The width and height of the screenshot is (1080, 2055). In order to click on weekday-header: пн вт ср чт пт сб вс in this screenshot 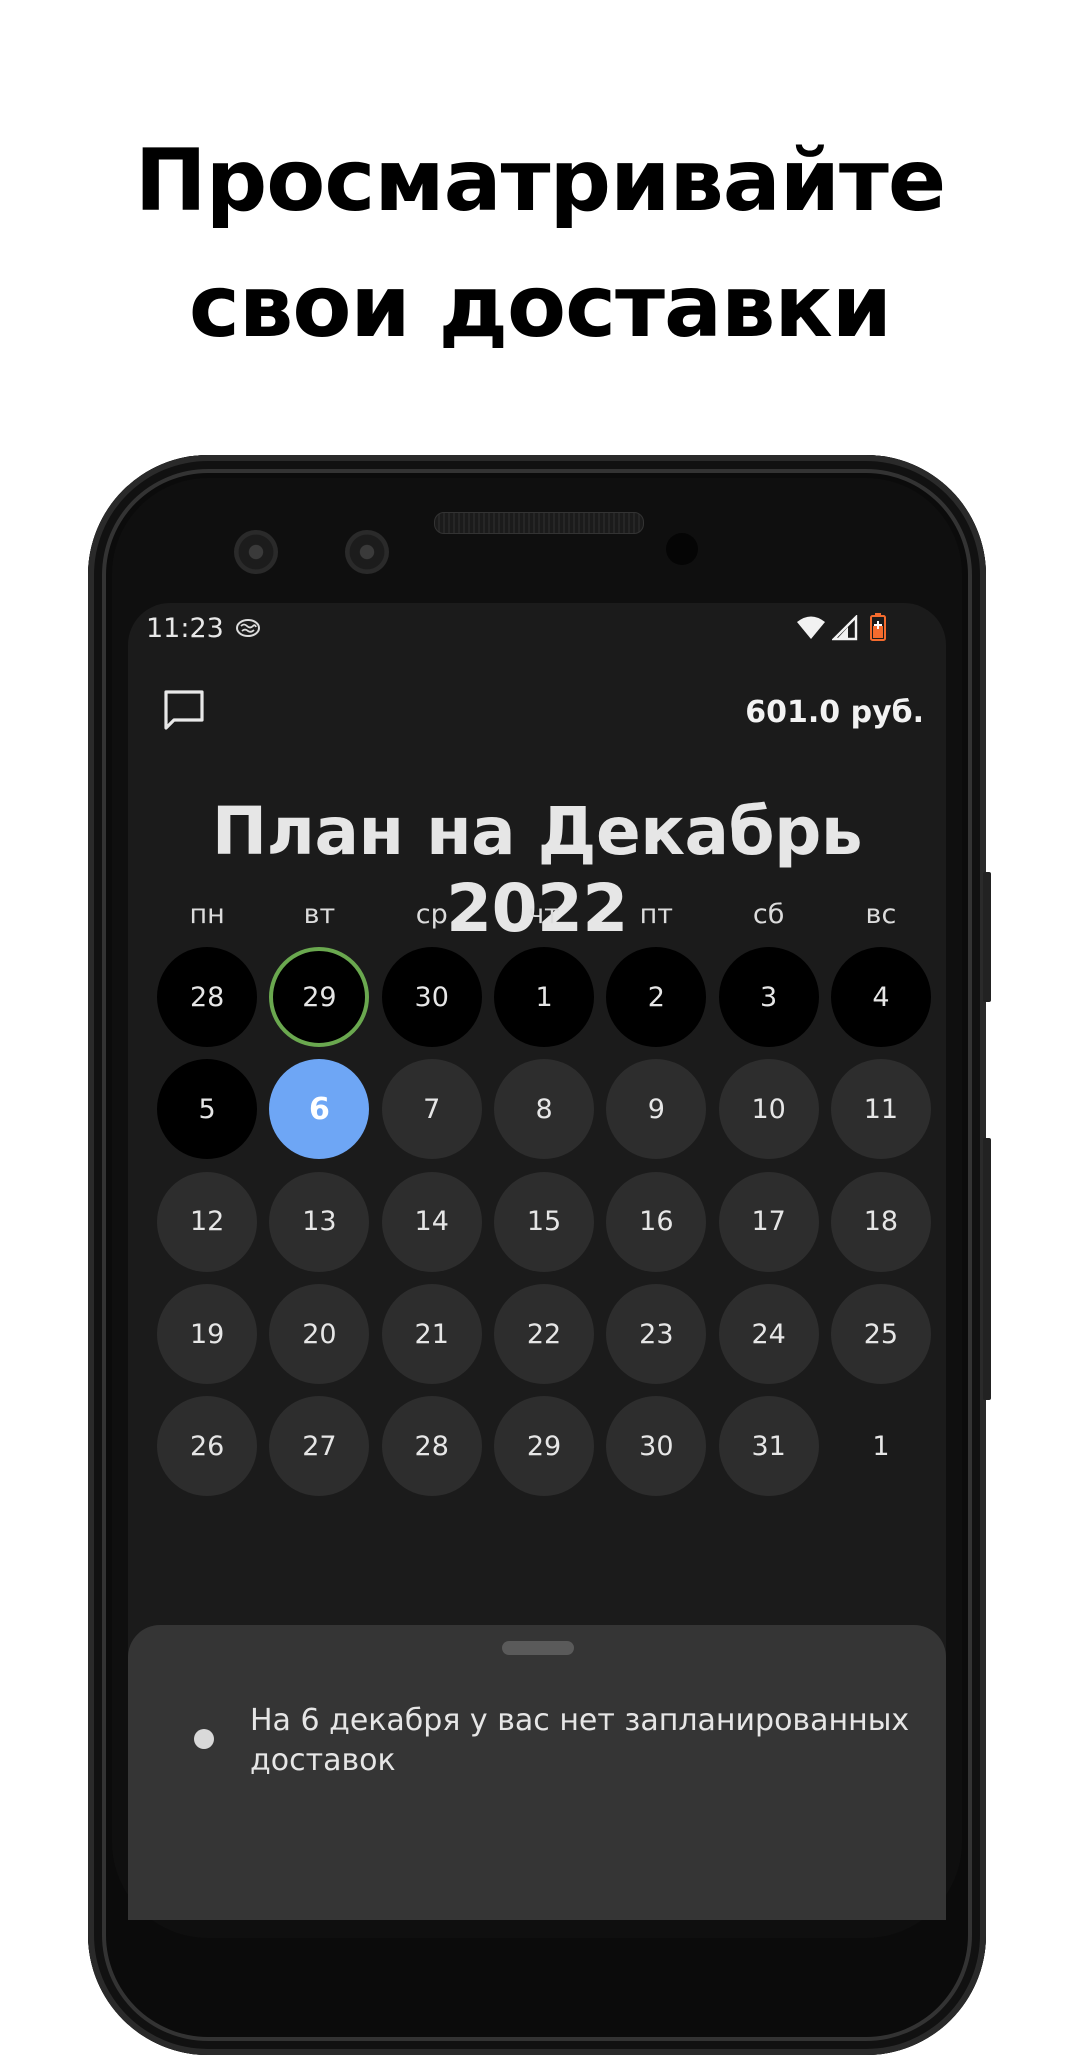, I will do `click(543, 914)`.